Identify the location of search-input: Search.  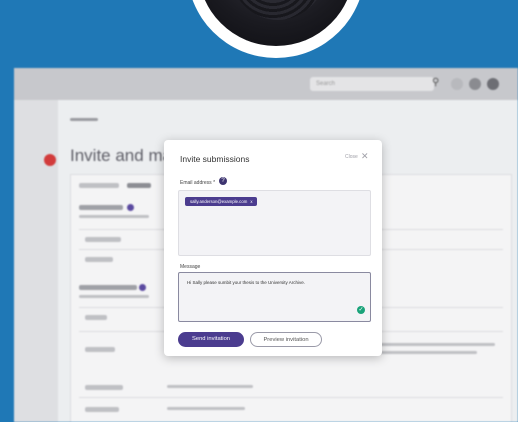
(372, 84).